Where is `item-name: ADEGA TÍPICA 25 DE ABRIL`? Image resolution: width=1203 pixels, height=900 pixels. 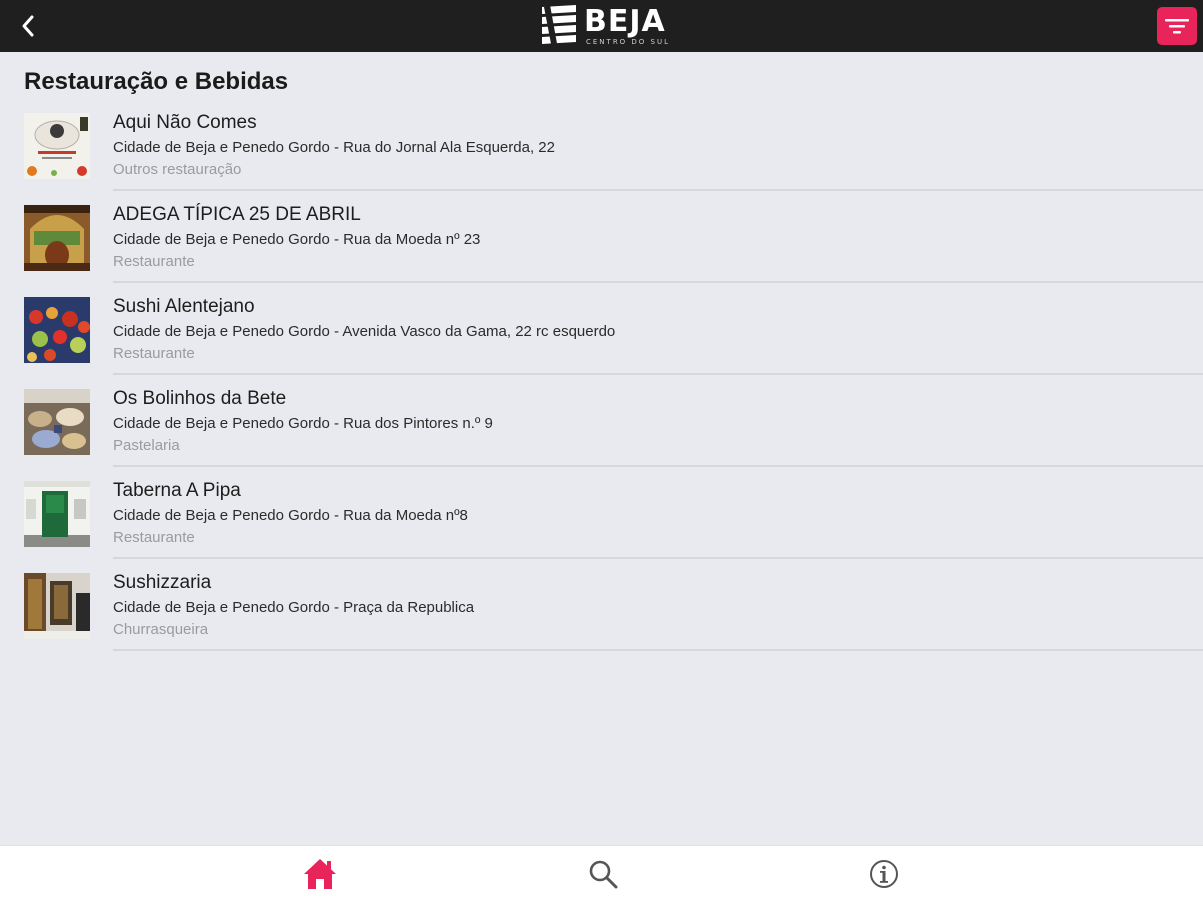
item-name: ADEGA TÍPICA 25 DE ABRIL is located at coordinates (237, 214).